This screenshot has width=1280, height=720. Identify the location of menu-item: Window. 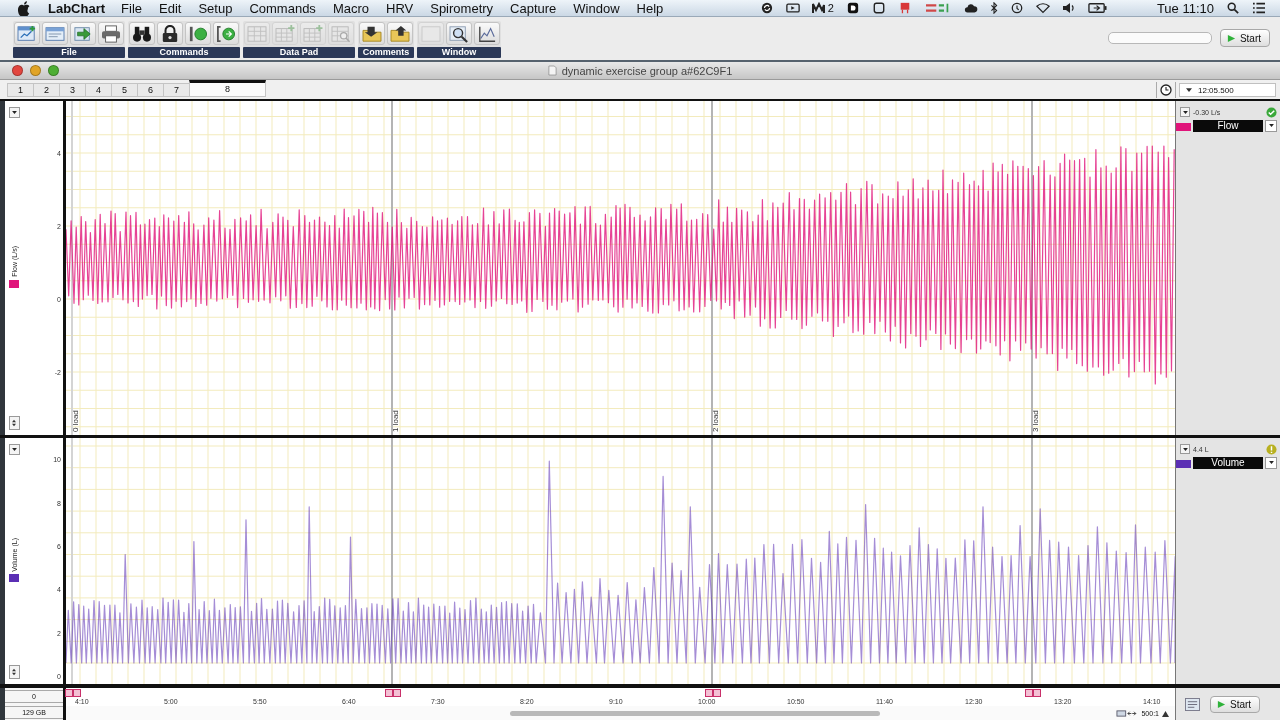
(596, 8).